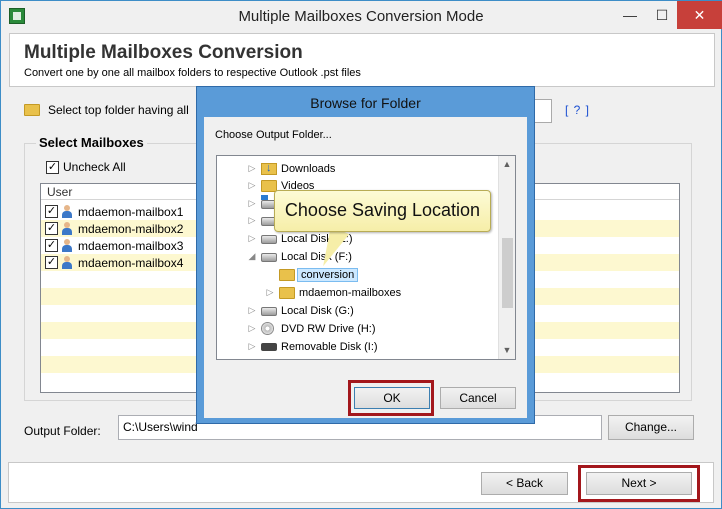 Image resolution: width=722 pixels, height=509 pixels. Describe the element at coordinates (507, 273) in the screenshot. I see `scroll-thumb` at that location.